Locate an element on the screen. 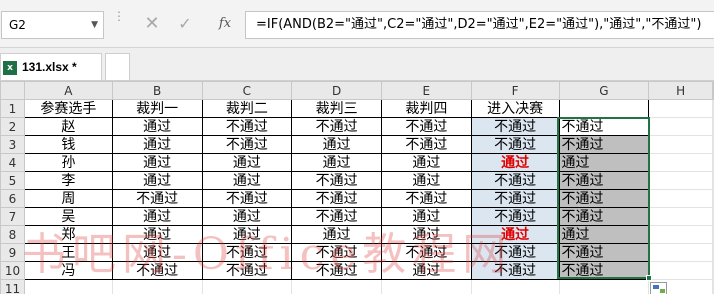  column-header-e: E is located at coordinates (426, 90).